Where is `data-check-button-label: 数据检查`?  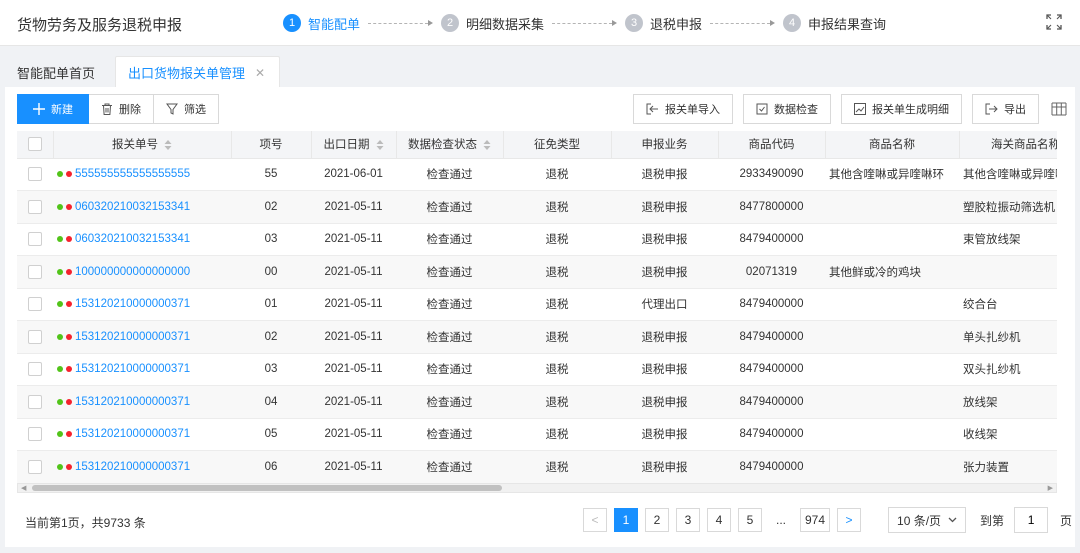 data-check-button-label: 数据检查 is located at coordinates (796, 110).